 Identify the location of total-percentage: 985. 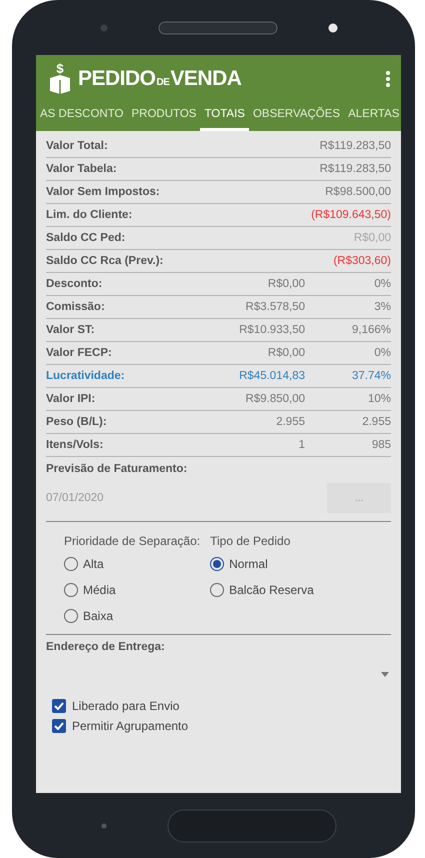
(380, 445).